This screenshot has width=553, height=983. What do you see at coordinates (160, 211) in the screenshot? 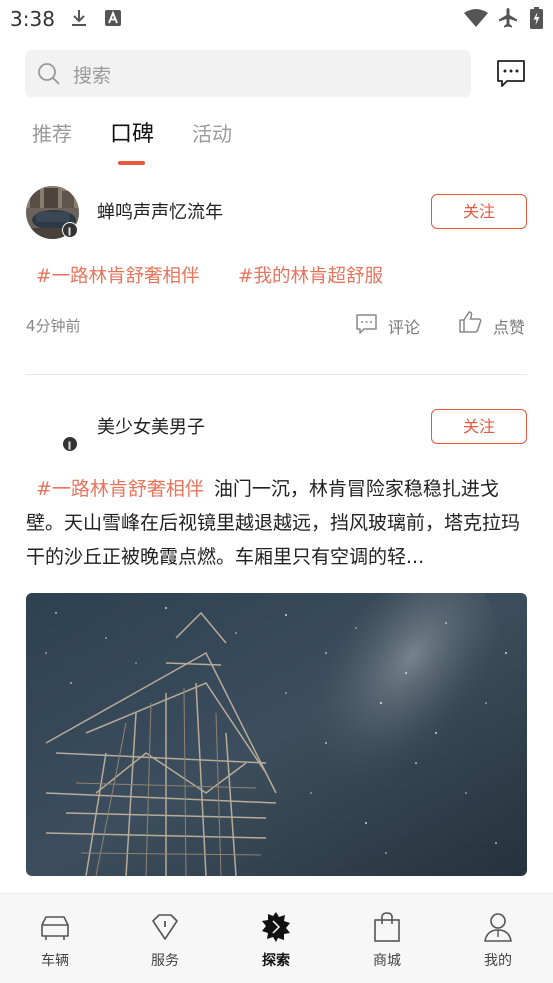
I see `username: 蝉鸣声声忆流年` at bounding box center [160, 211].